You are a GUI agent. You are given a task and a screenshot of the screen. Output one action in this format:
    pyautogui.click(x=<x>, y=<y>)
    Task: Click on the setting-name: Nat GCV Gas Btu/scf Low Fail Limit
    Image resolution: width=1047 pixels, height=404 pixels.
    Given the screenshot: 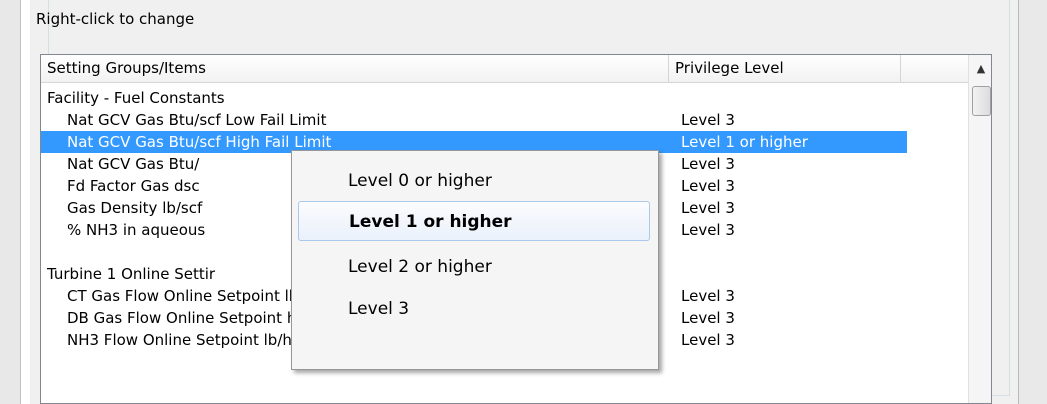 What is the action you would take?
    pyautogui.click(x=197, y=120)
    